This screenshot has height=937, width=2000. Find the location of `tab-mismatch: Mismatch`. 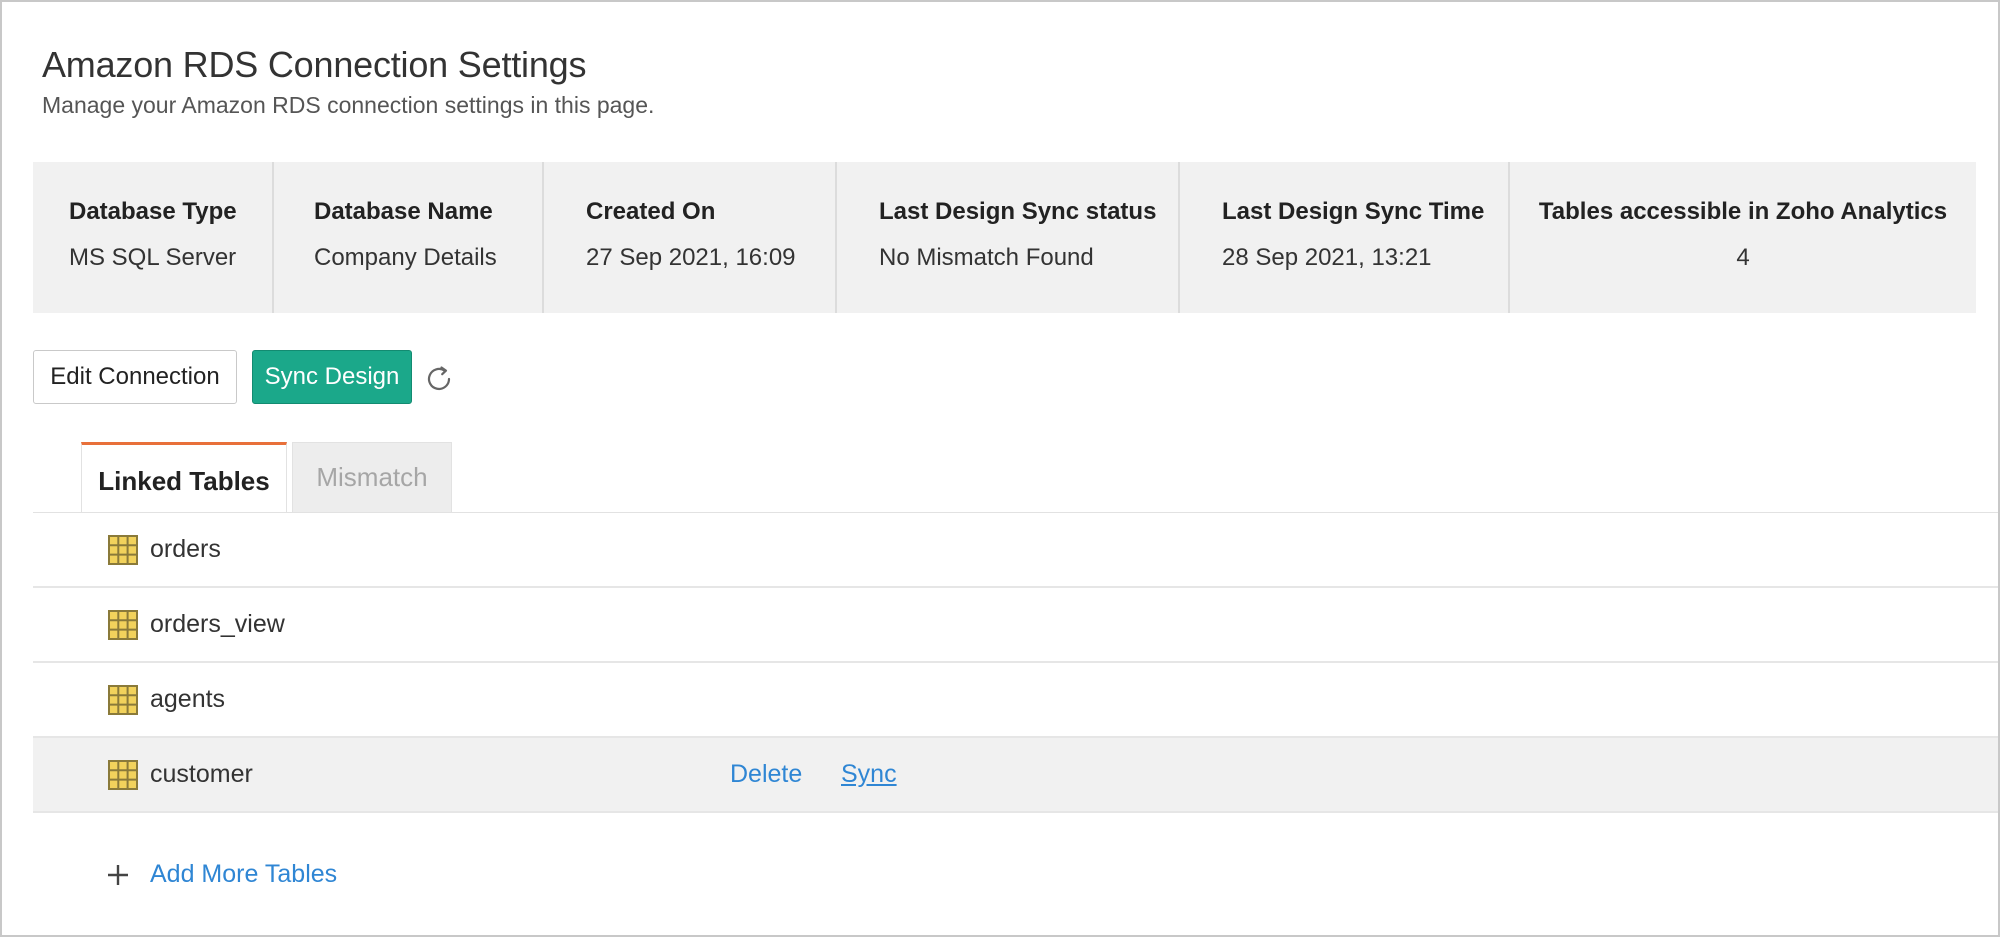

tab-mismatch: Mismatch is located at coordinates (372, 477).